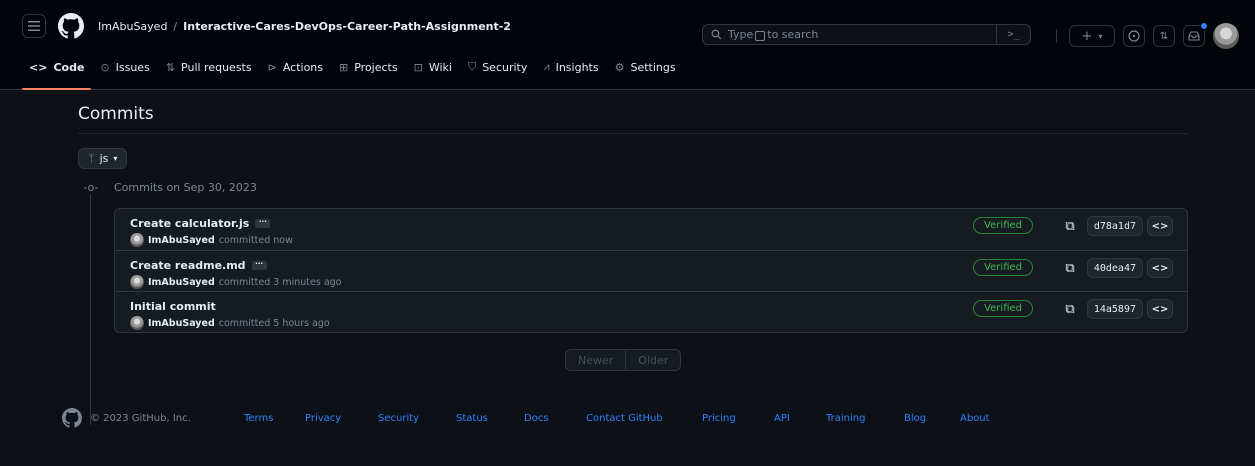  I want to click on tab-actions: ⊳ Actions, so click(295, 67).